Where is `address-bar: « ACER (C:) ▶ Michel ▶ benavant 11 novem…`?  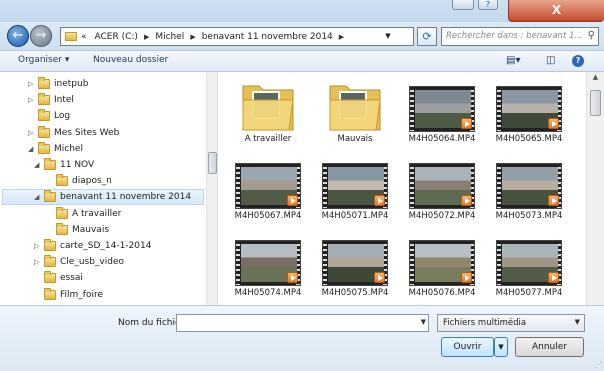
address-bar: « ACER (C:) ▶ Michel ▶ benavant 11 novem… is located at coordinates (237, 36).